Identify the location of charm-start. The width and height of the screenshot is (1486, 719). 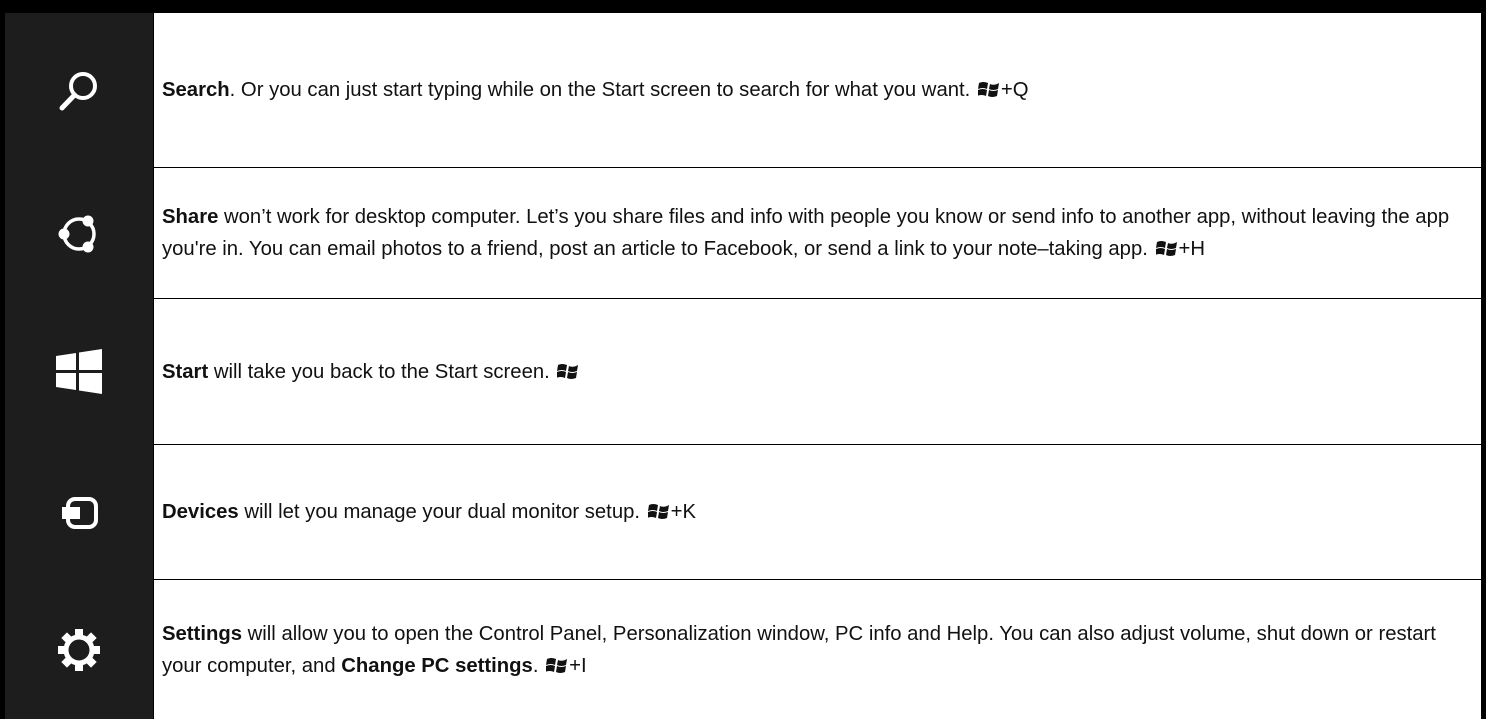
(79, 372).